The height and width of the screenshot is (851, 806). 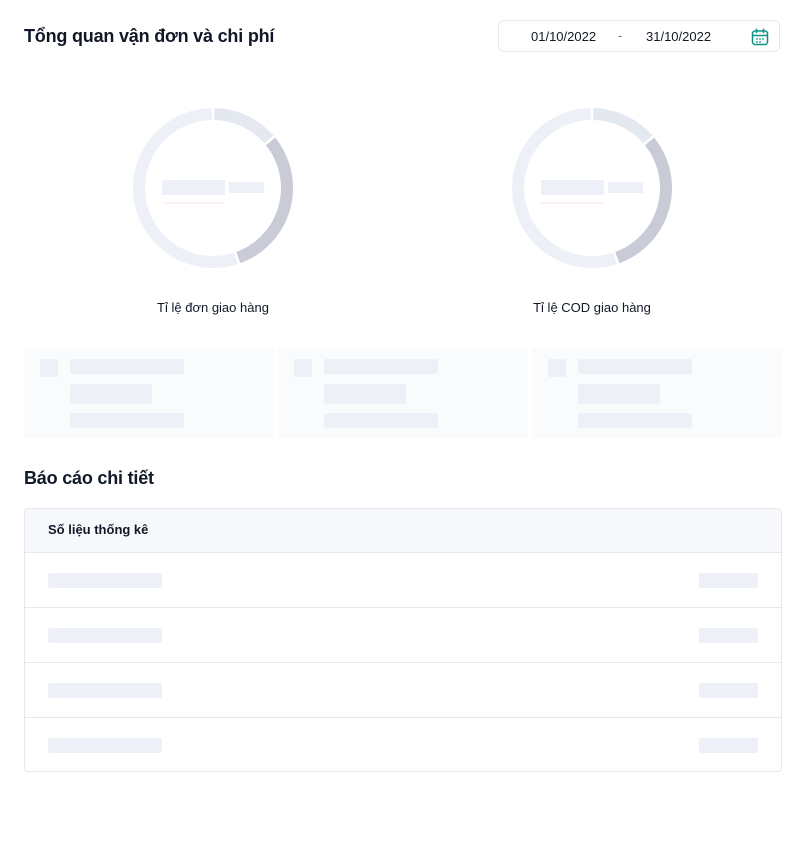 I want to click on date-range-picker: 01/10/2022 - 31/10/2022, so click(x=639, y=36).